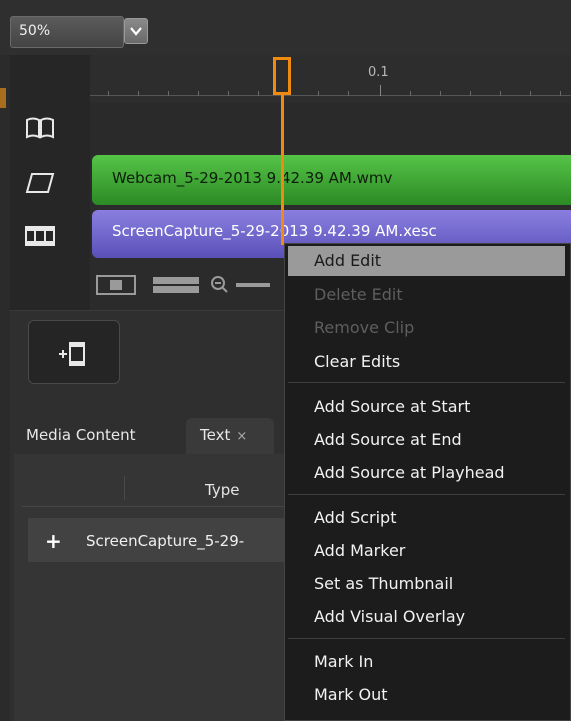  I want to click on menu-item-add-source-at-end: Add Source at End, so click(388, 439).